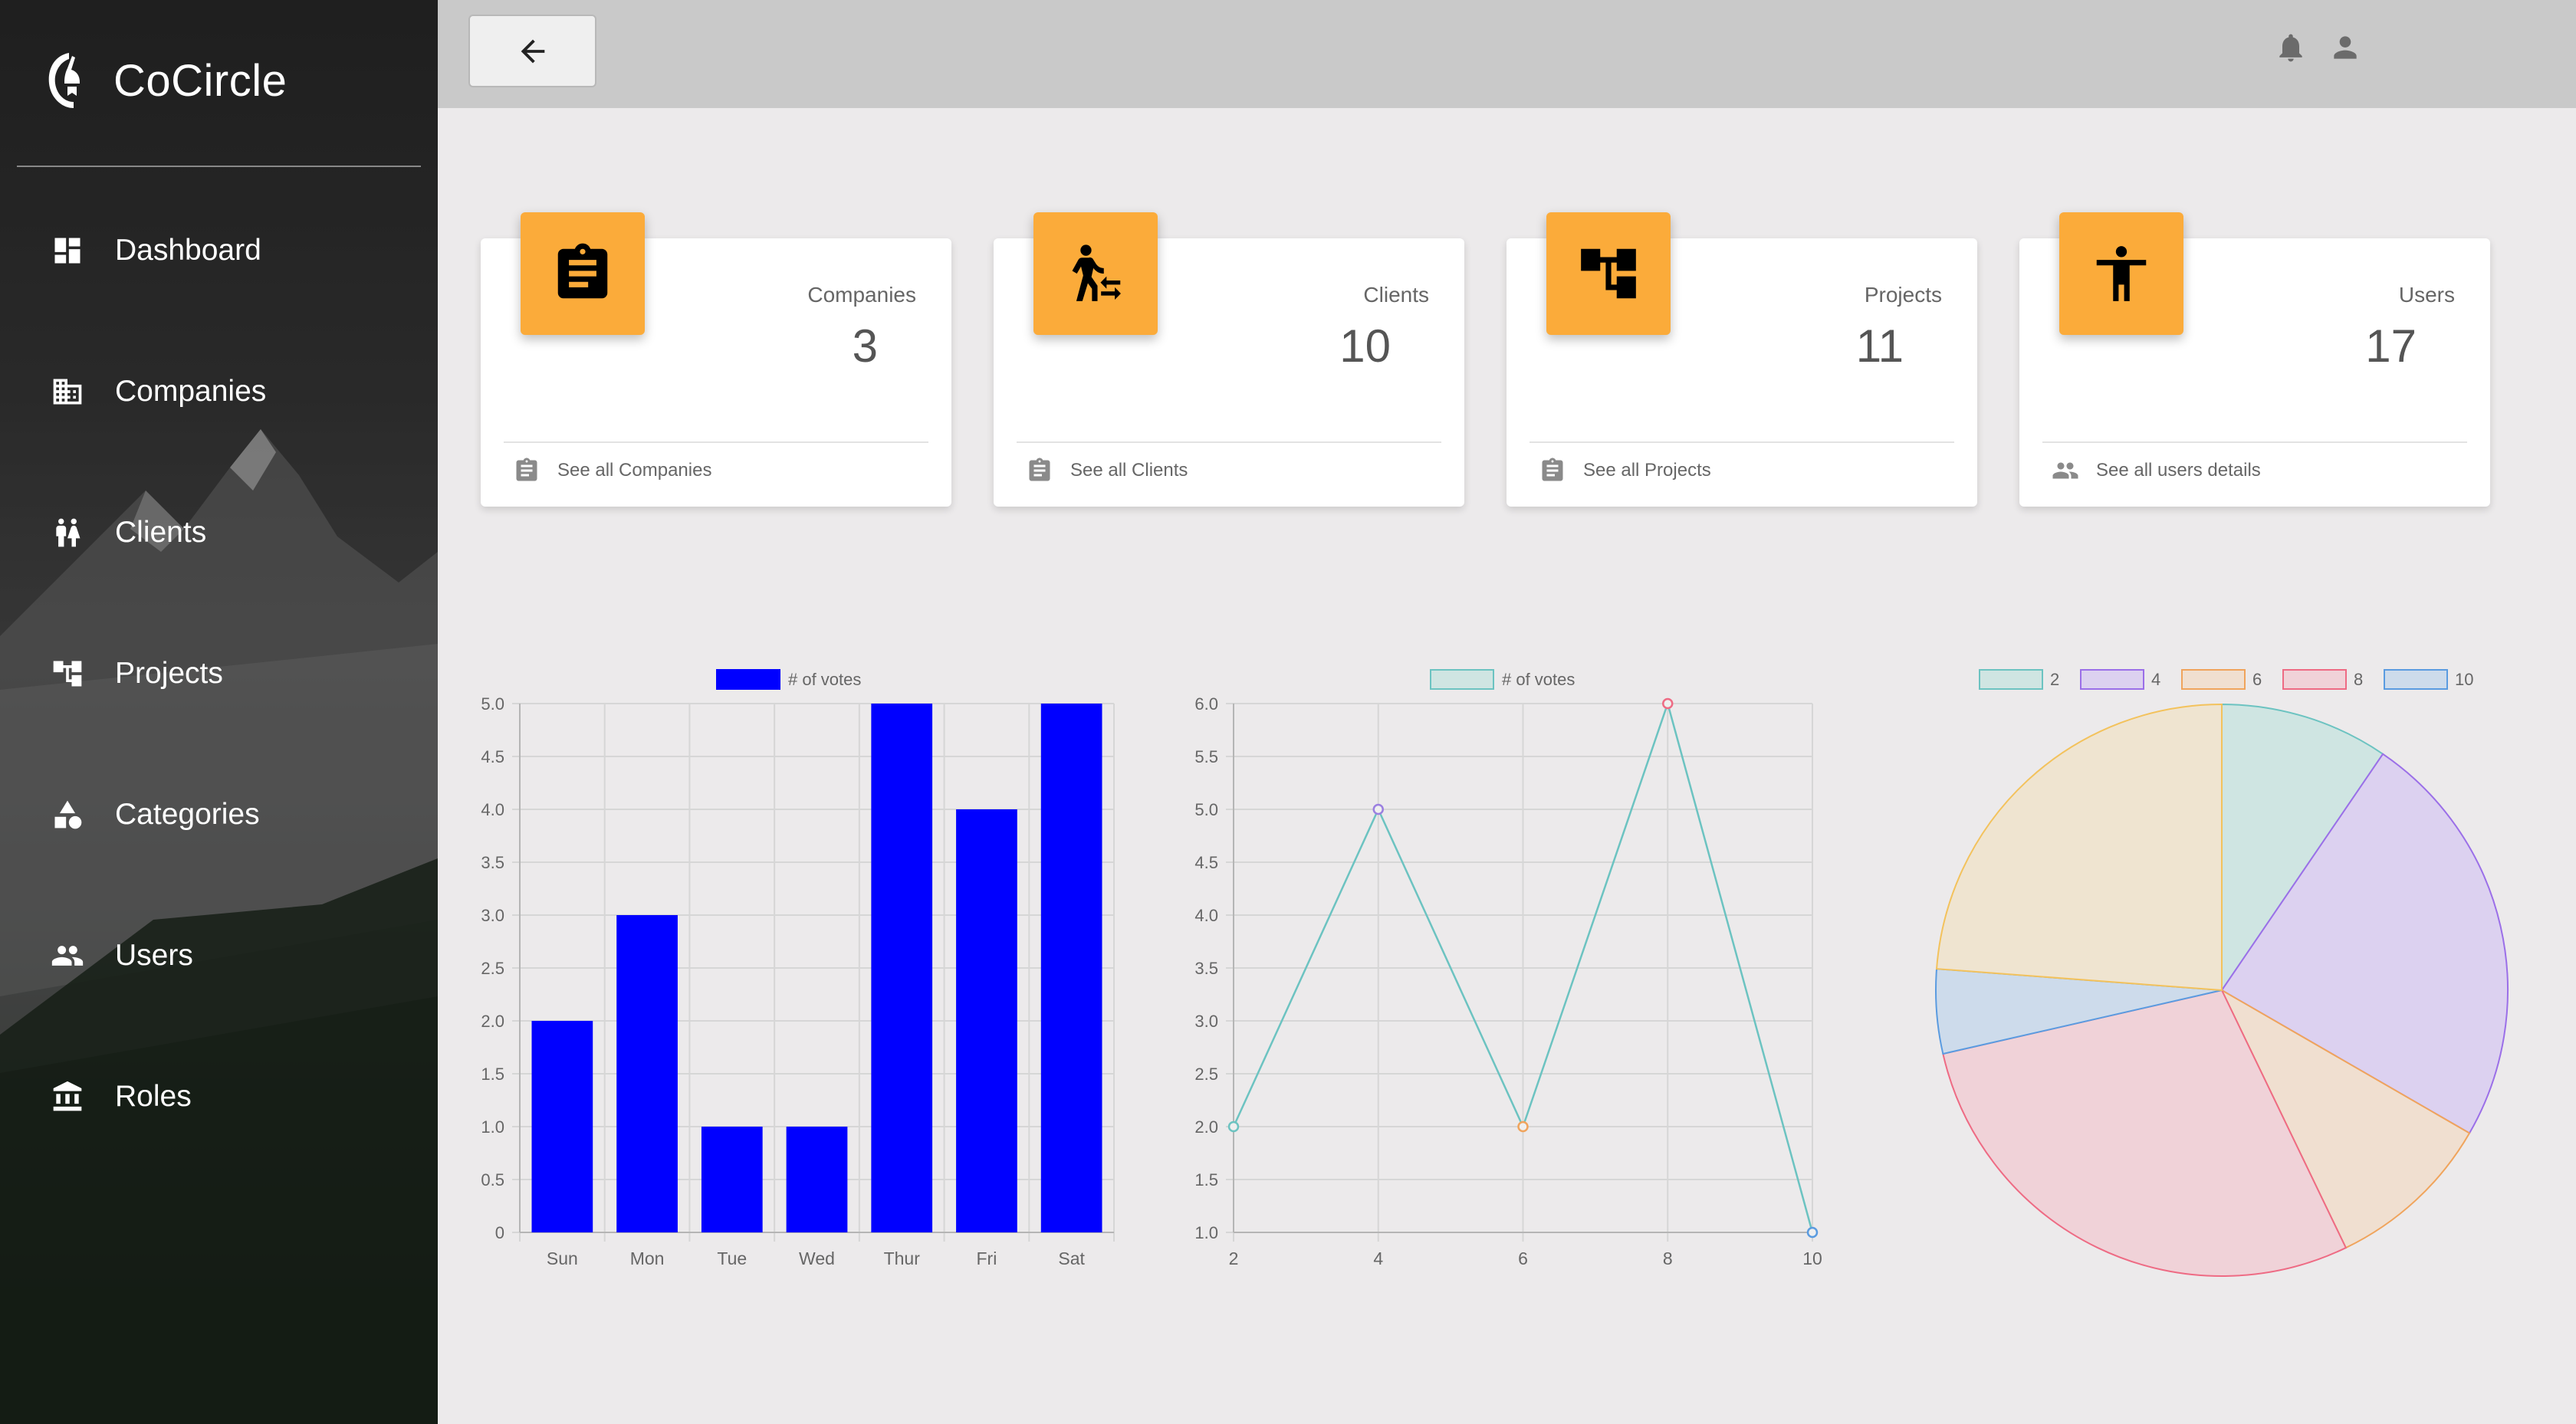 The image size is (2576, 1424). What do you see at coordinates (201, 80) in the screenshot?
I see `brand-name: CoCircle` at bounding box center [201, 80].